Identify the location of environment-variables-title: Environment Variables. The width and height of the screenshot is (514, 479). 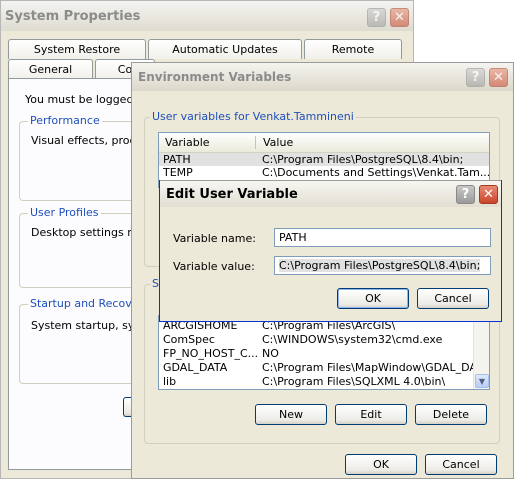
(215, 77).